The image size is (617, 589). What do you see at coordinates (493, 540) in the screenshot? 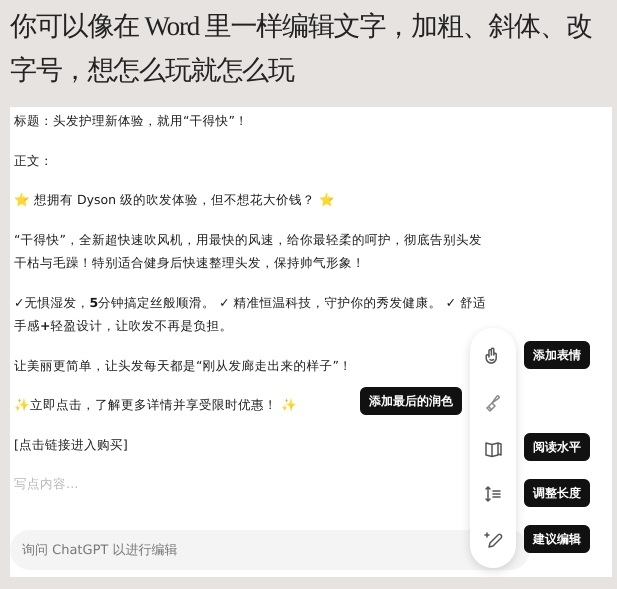
I see `pencil-icon` at bounding box center [493, 540].